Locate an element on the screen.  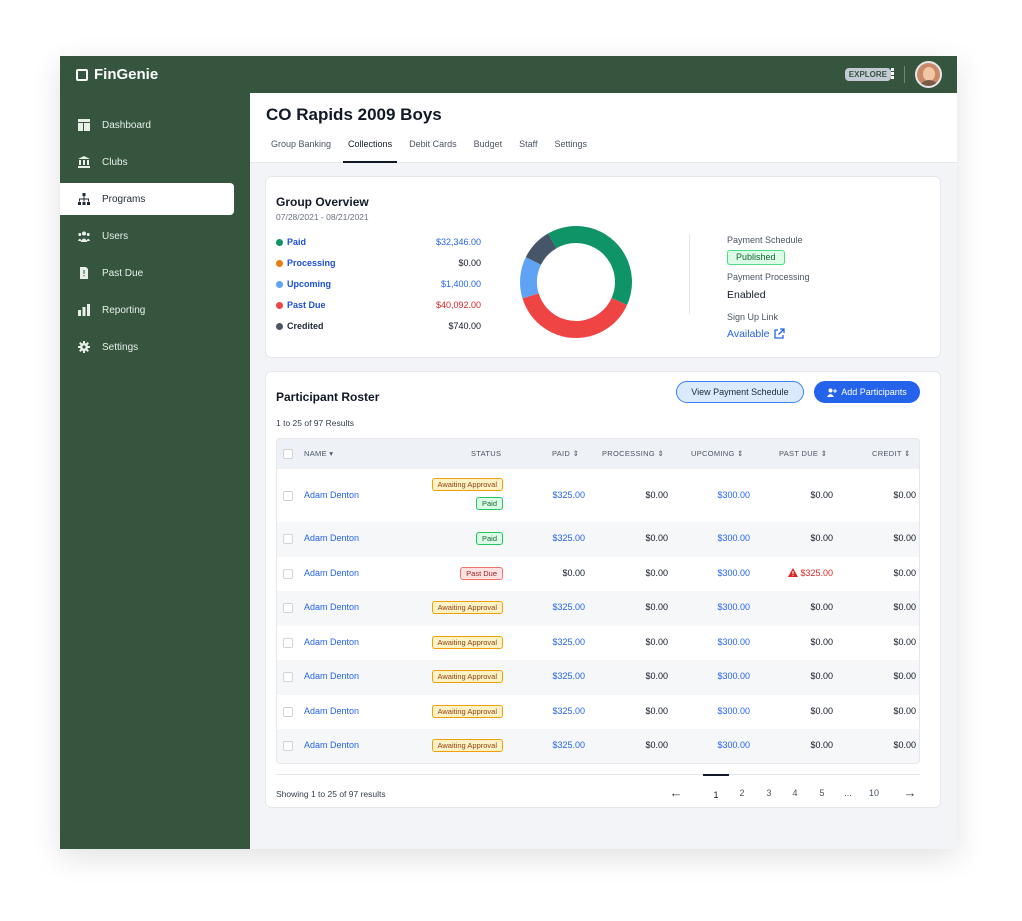
column-header-paid: PAID ⇕ is located at coordinates (565, 454).